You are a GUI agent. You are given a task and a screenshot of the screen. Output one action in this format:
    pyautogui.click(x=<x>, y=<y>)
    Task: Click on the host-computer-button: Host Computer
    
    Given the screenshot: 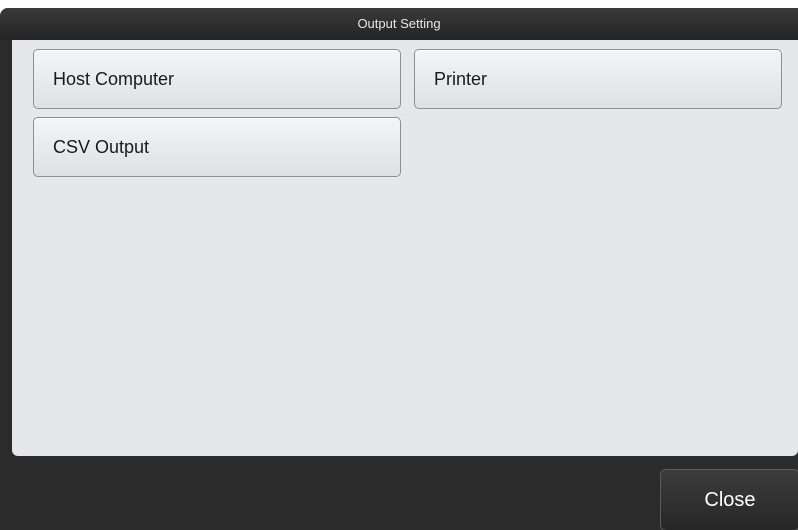 What is the action you would take?
    pyautogui.click(x=217, y=79)
    